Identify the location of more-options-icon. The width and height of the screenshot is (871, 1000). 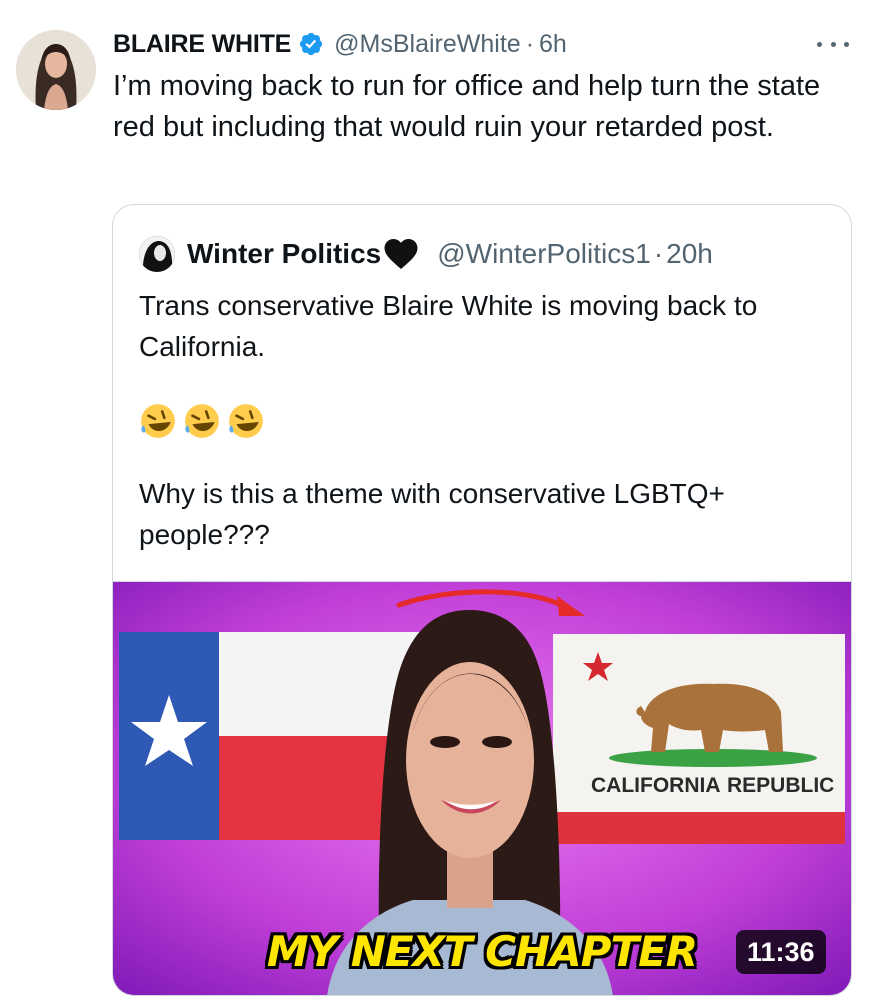
(833, 44).